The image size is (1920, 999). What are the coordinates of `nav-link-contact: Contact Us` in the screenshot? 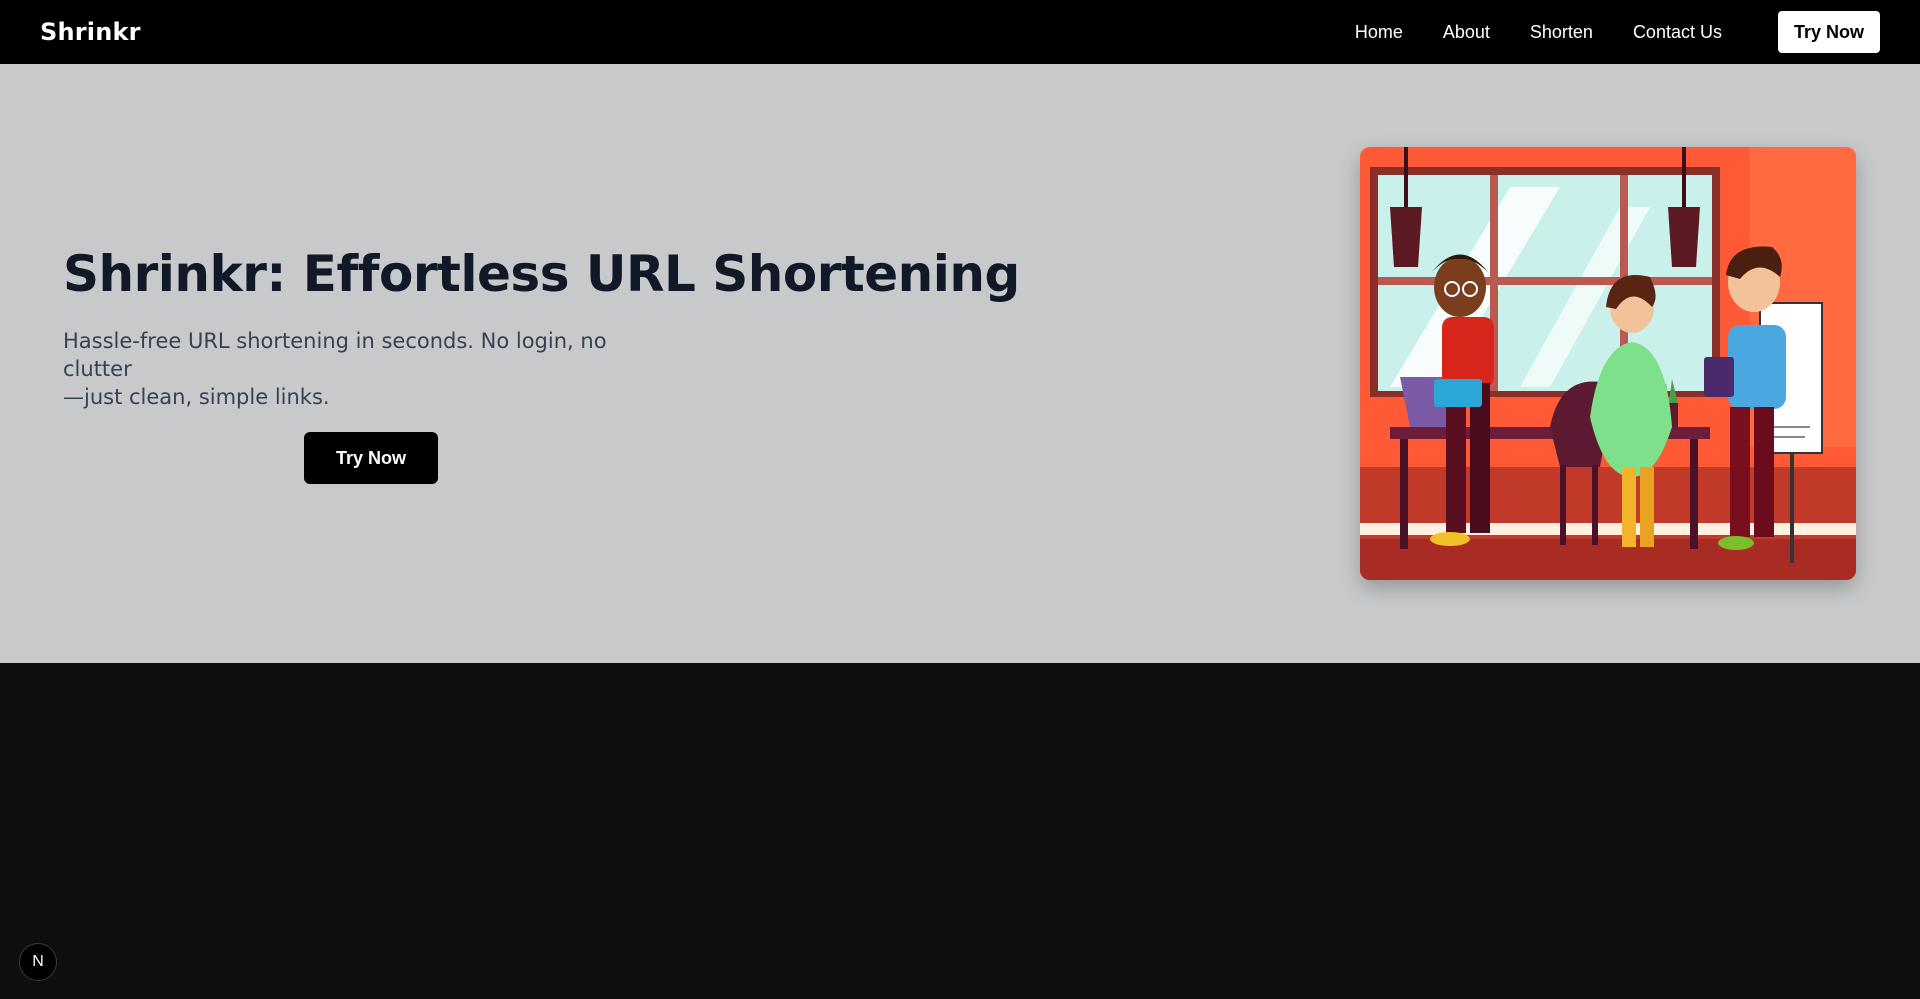 It's located at (1677, 32).